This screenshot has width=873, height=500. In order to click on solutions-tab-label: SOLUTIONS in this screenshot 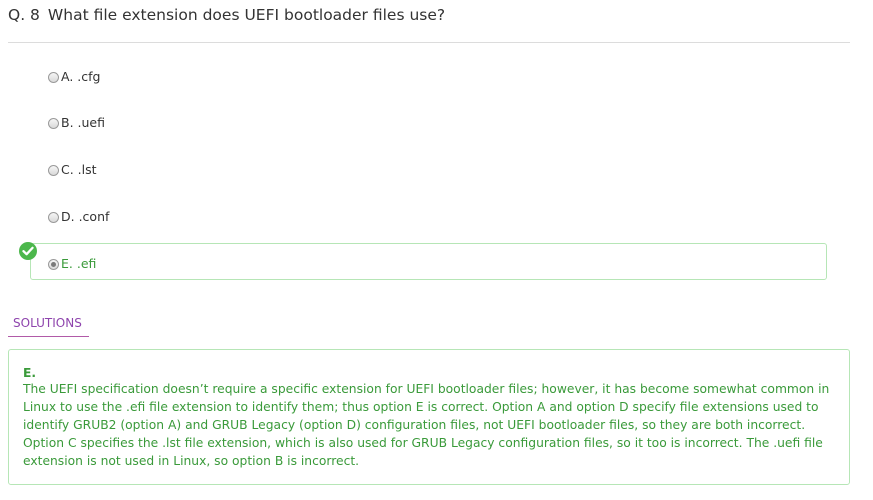, I will do `click(47, 323)`.